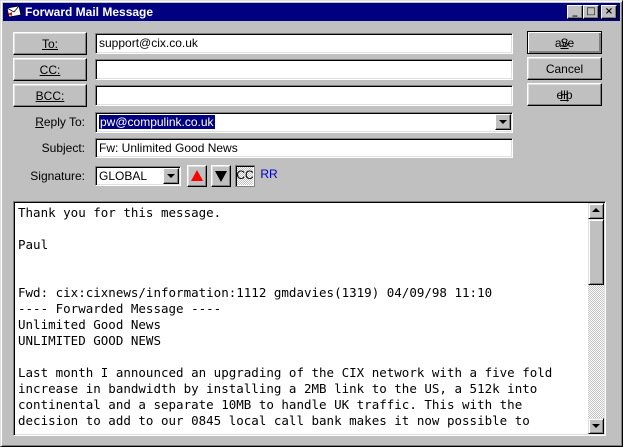 This screenshot has width=623, height=447. What do you see at coordinates (60, 122) in the screenshot?
I see `reply-to-label: Reply To:` at bounding box center [60, 122].